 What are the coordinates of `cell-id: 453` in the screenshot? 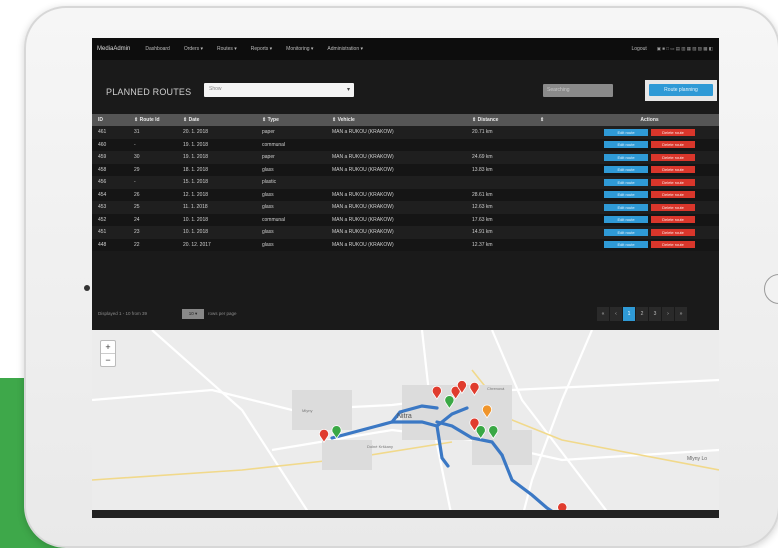 It's located at (102, 207).